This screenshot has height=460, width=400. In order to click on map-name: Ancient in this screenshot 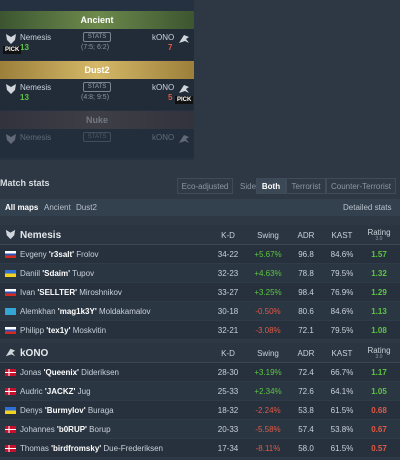, I will do `click(97, 20)`.